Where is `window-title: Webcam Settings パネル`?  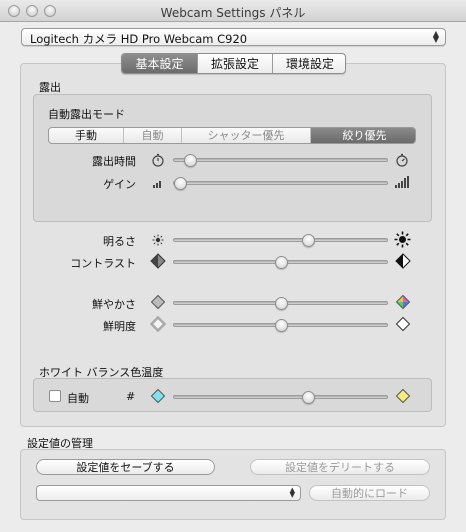
window-title: Webcam Settings パネル is located at coordinates (233, 13).